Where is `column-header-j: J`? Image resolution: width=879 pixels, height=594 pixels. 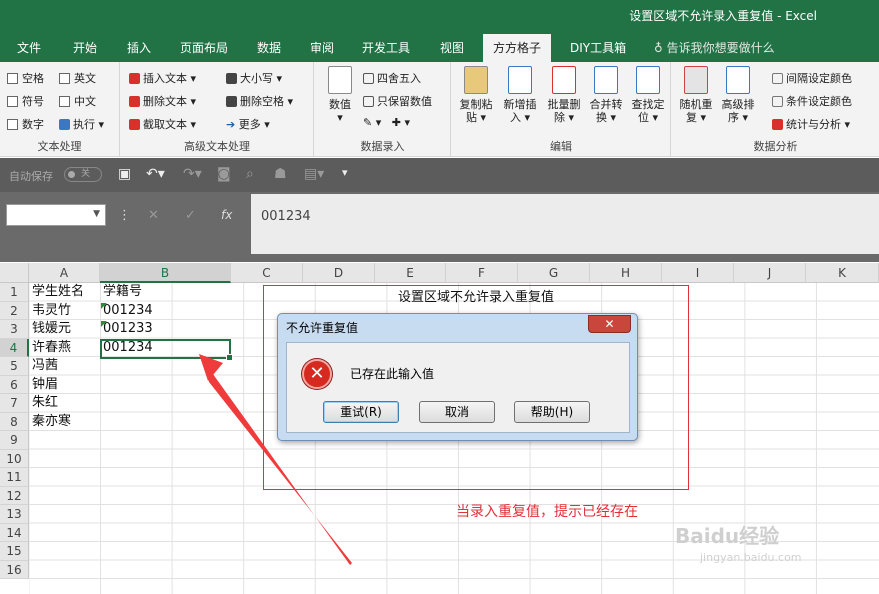 column-header-j: J is located at coordinates (770, 273).